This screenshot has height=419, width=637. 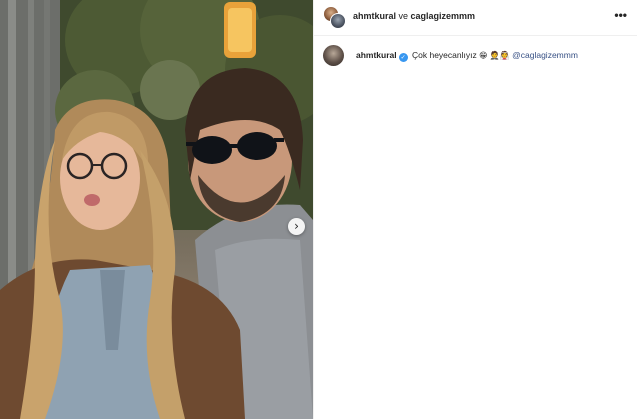 What do you see at coordinates (444, 55) in the screenshot?
I see `caption-text: Çok heyecanlıyız` at bounding box center [444, 55].